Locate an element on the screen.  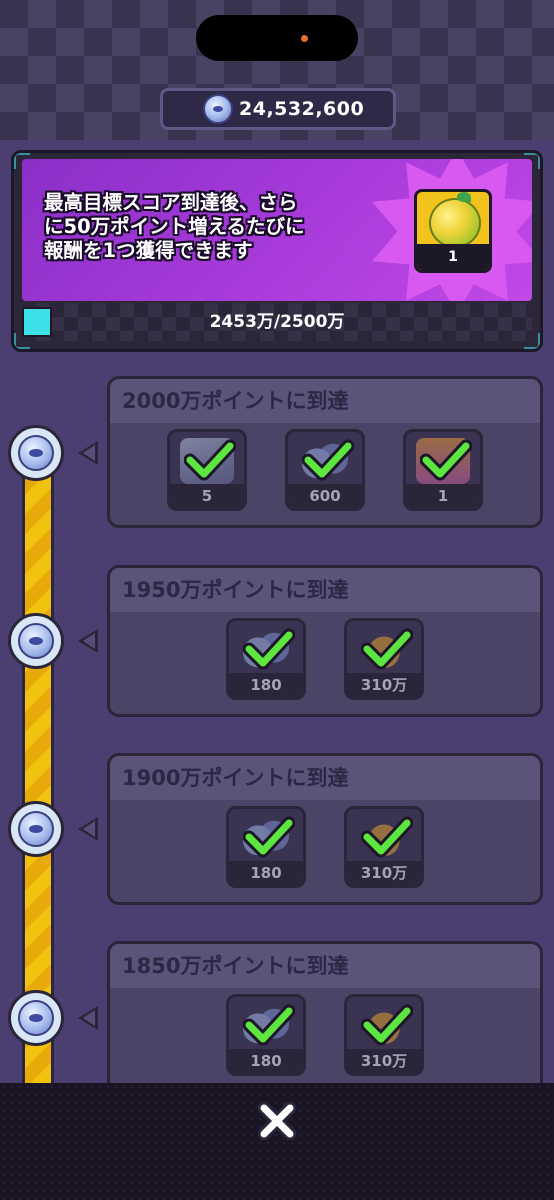
close-x-icon is located at coordinates (277, 1121).